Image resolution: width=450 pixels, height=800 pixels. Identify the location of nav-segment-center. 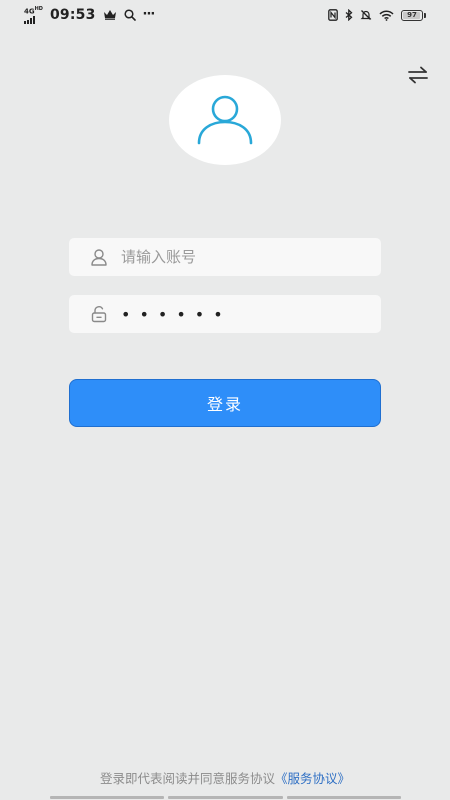
(225, 797).